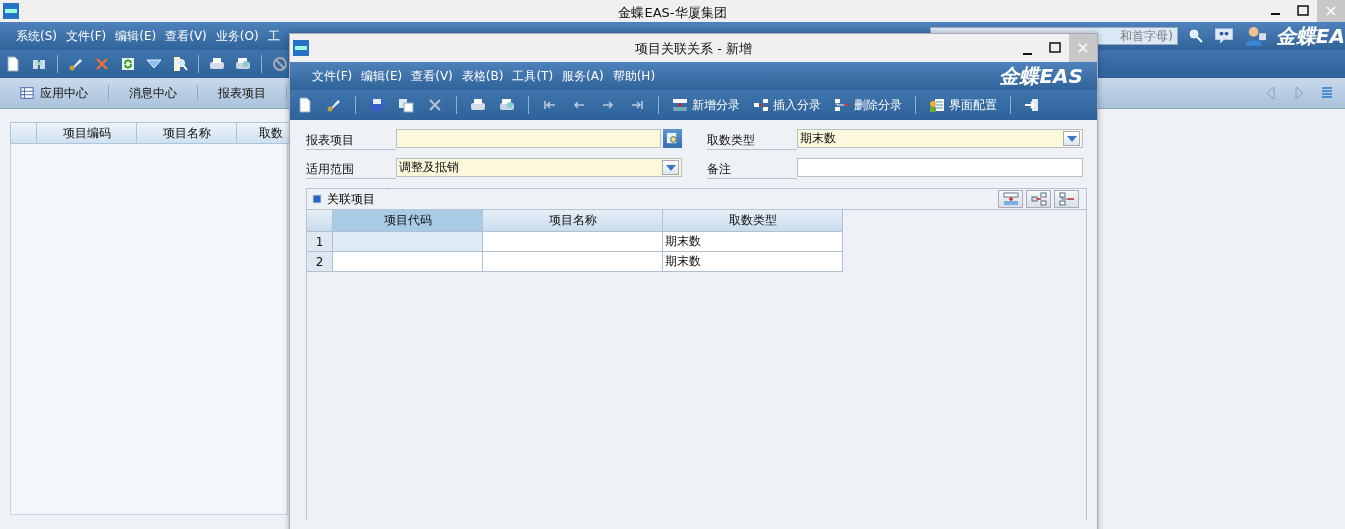  What do you see at coordinates (940, 167) in the screenshot?
I see `text-field` at bounding box center [940, 167].